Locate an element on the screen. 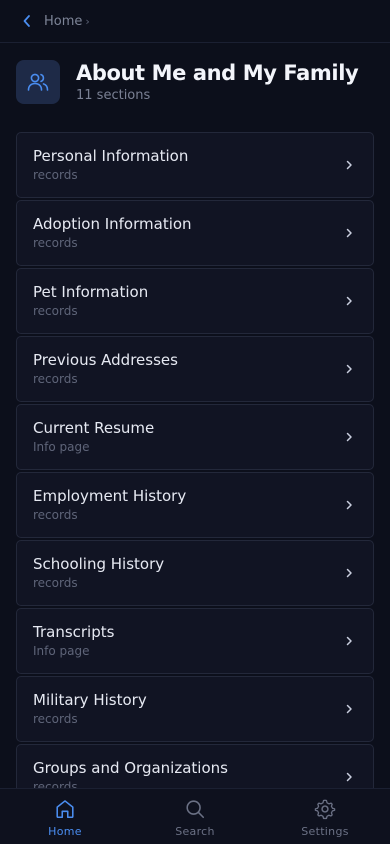 This screenshot has height=844, width=390. section-title: Adoption Information is located at coordinates (112, 224).